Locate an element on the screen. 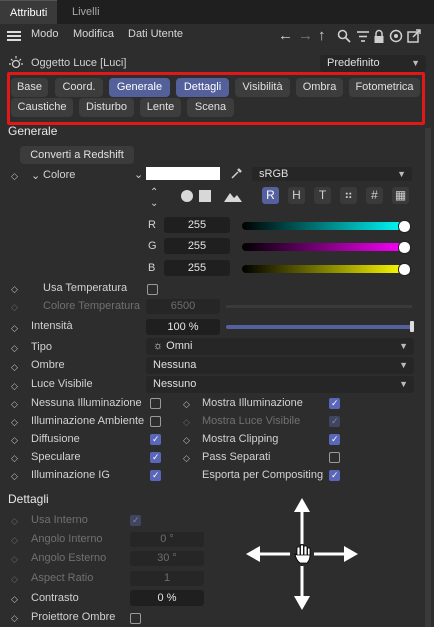  channel-r-slider is located at coordinates (324, 226).